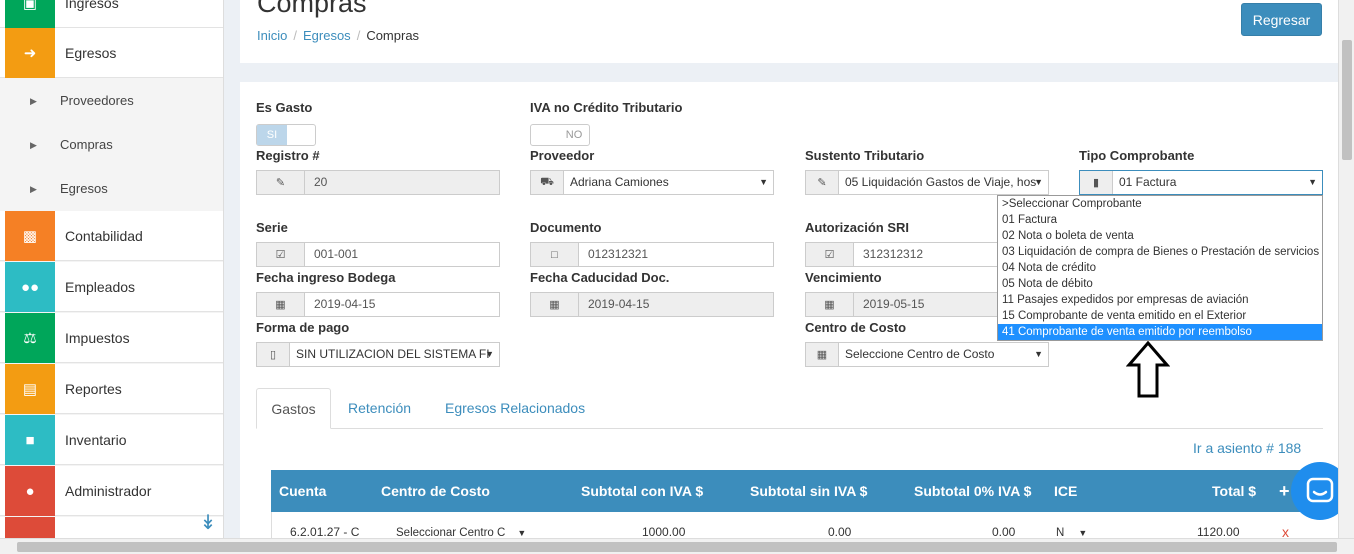 The image size is (1354, 554). What do you see at coordinates (303, 327) in the screenshot?
I see `forma-pago-label: Forma de pago` at bounding box center [303, 327].